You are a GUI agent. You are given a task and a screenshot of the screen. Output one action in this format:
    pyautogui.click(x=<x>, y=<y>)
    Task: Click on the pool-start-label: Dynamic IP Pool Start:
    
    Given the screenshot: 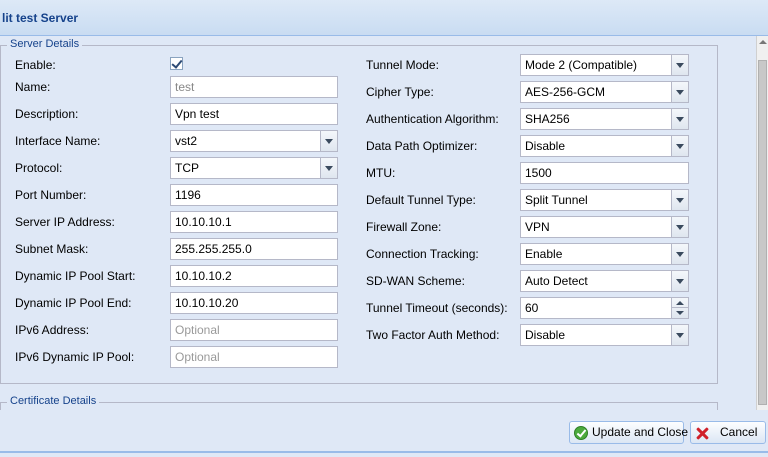 What is the action you would take?
    pyautogui.click(x=75, y=276)
    